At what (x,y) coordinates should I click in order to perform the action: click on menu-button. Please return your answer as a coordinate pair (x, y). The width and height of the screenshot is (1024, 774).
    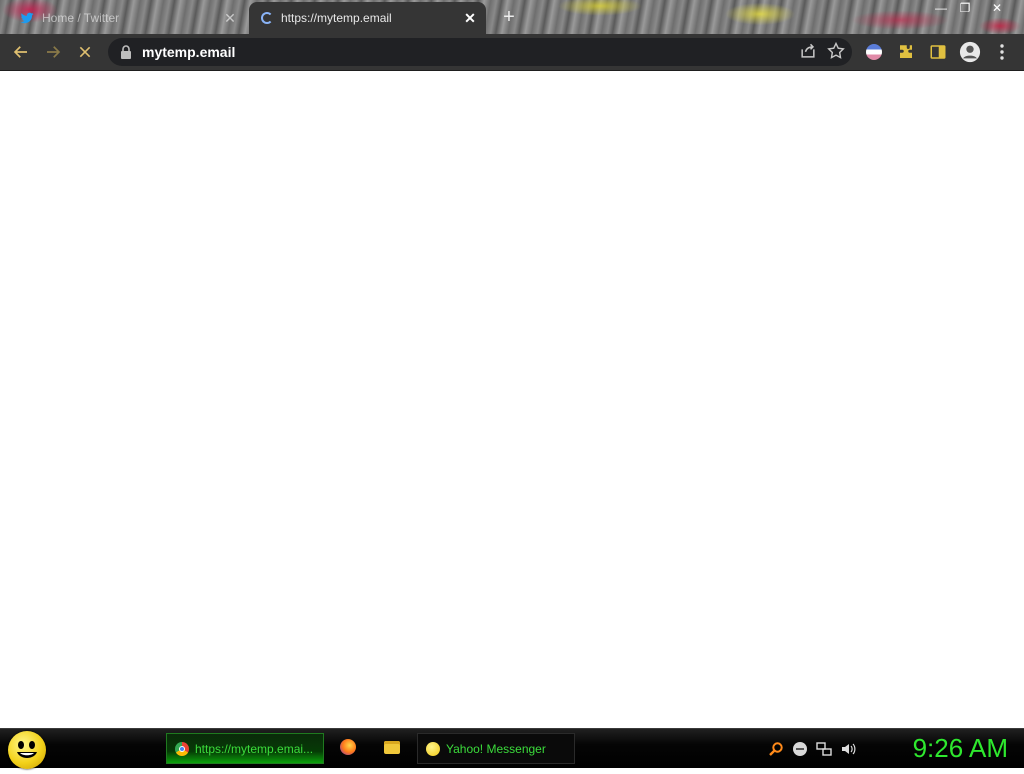
    Looking at the image, I should click on (1002, 52).